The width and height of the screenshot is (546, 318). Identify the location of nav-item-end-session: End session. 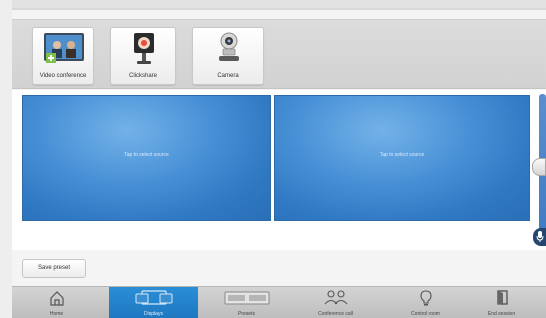
(501, 302).